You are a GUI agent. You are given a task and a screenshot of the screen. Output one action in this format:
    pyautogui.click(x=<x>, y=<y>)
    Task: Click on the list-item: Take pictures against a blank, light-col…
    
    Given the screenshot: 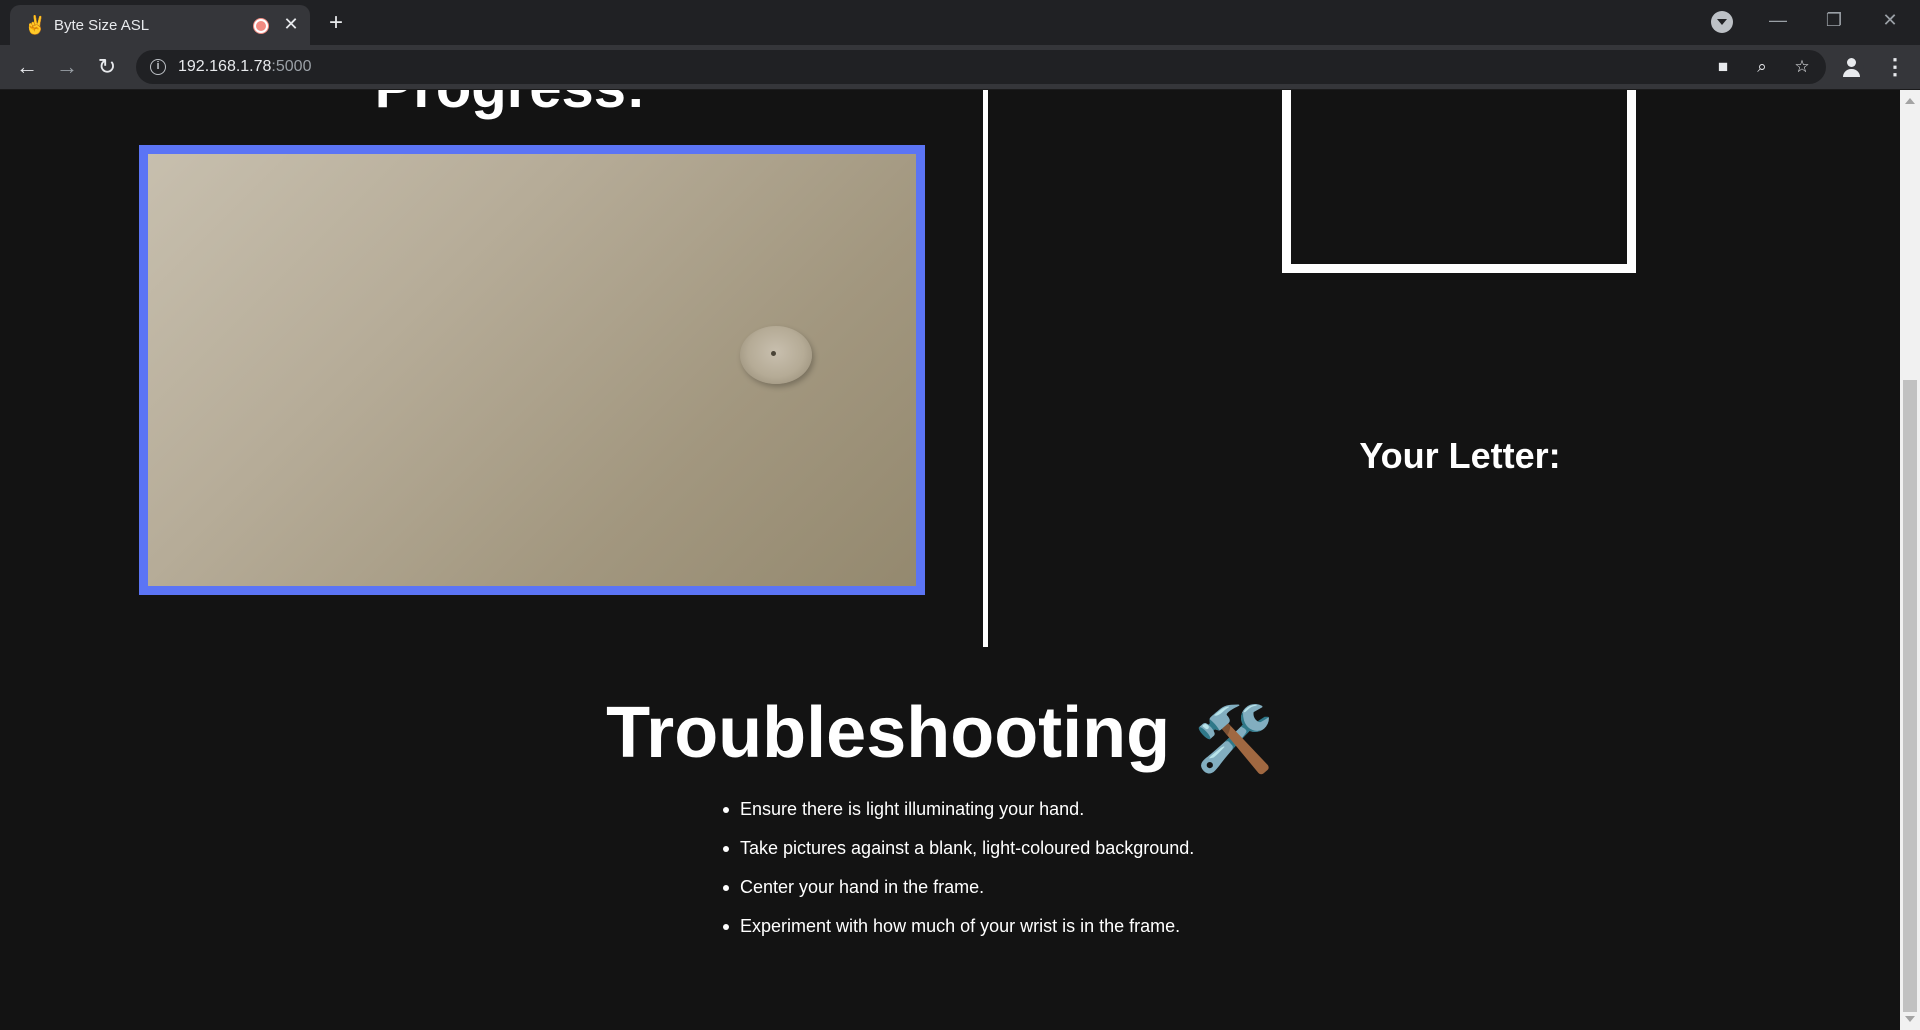 What is the action you would take?
    pyautogui.click(x=958, y=855)
    